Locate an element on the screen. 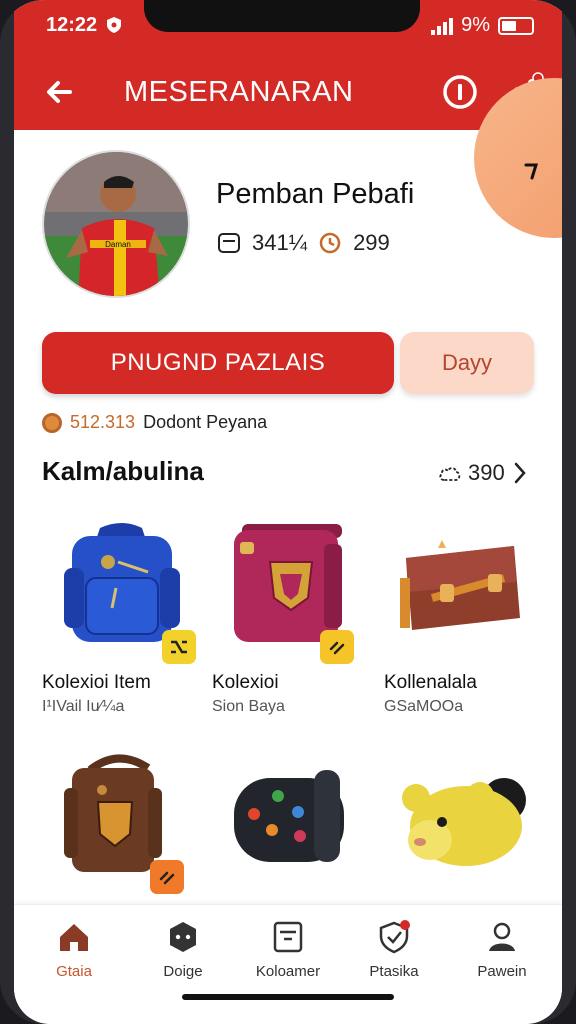  avatar: Daman 10 is located at coordinates (116, 224).